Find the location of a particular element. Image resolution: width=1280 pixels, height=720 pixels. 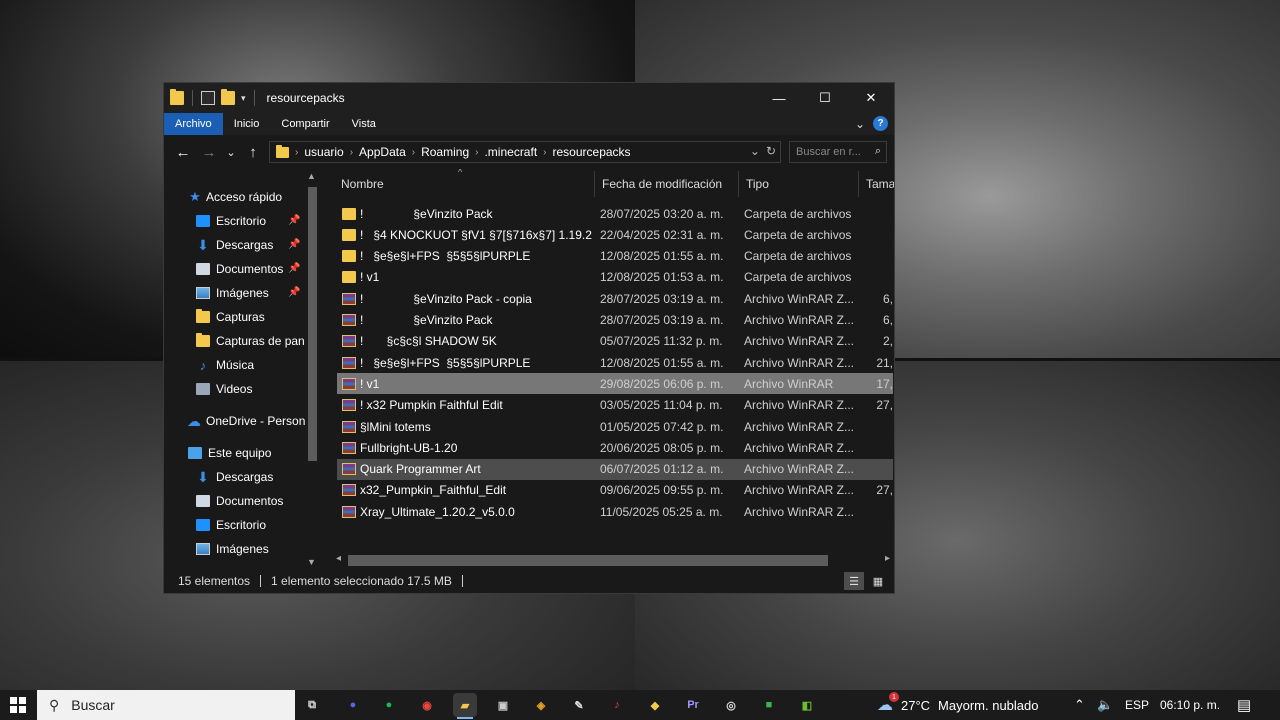

maps-icon: ◆ is located at coordinates (655, 705).